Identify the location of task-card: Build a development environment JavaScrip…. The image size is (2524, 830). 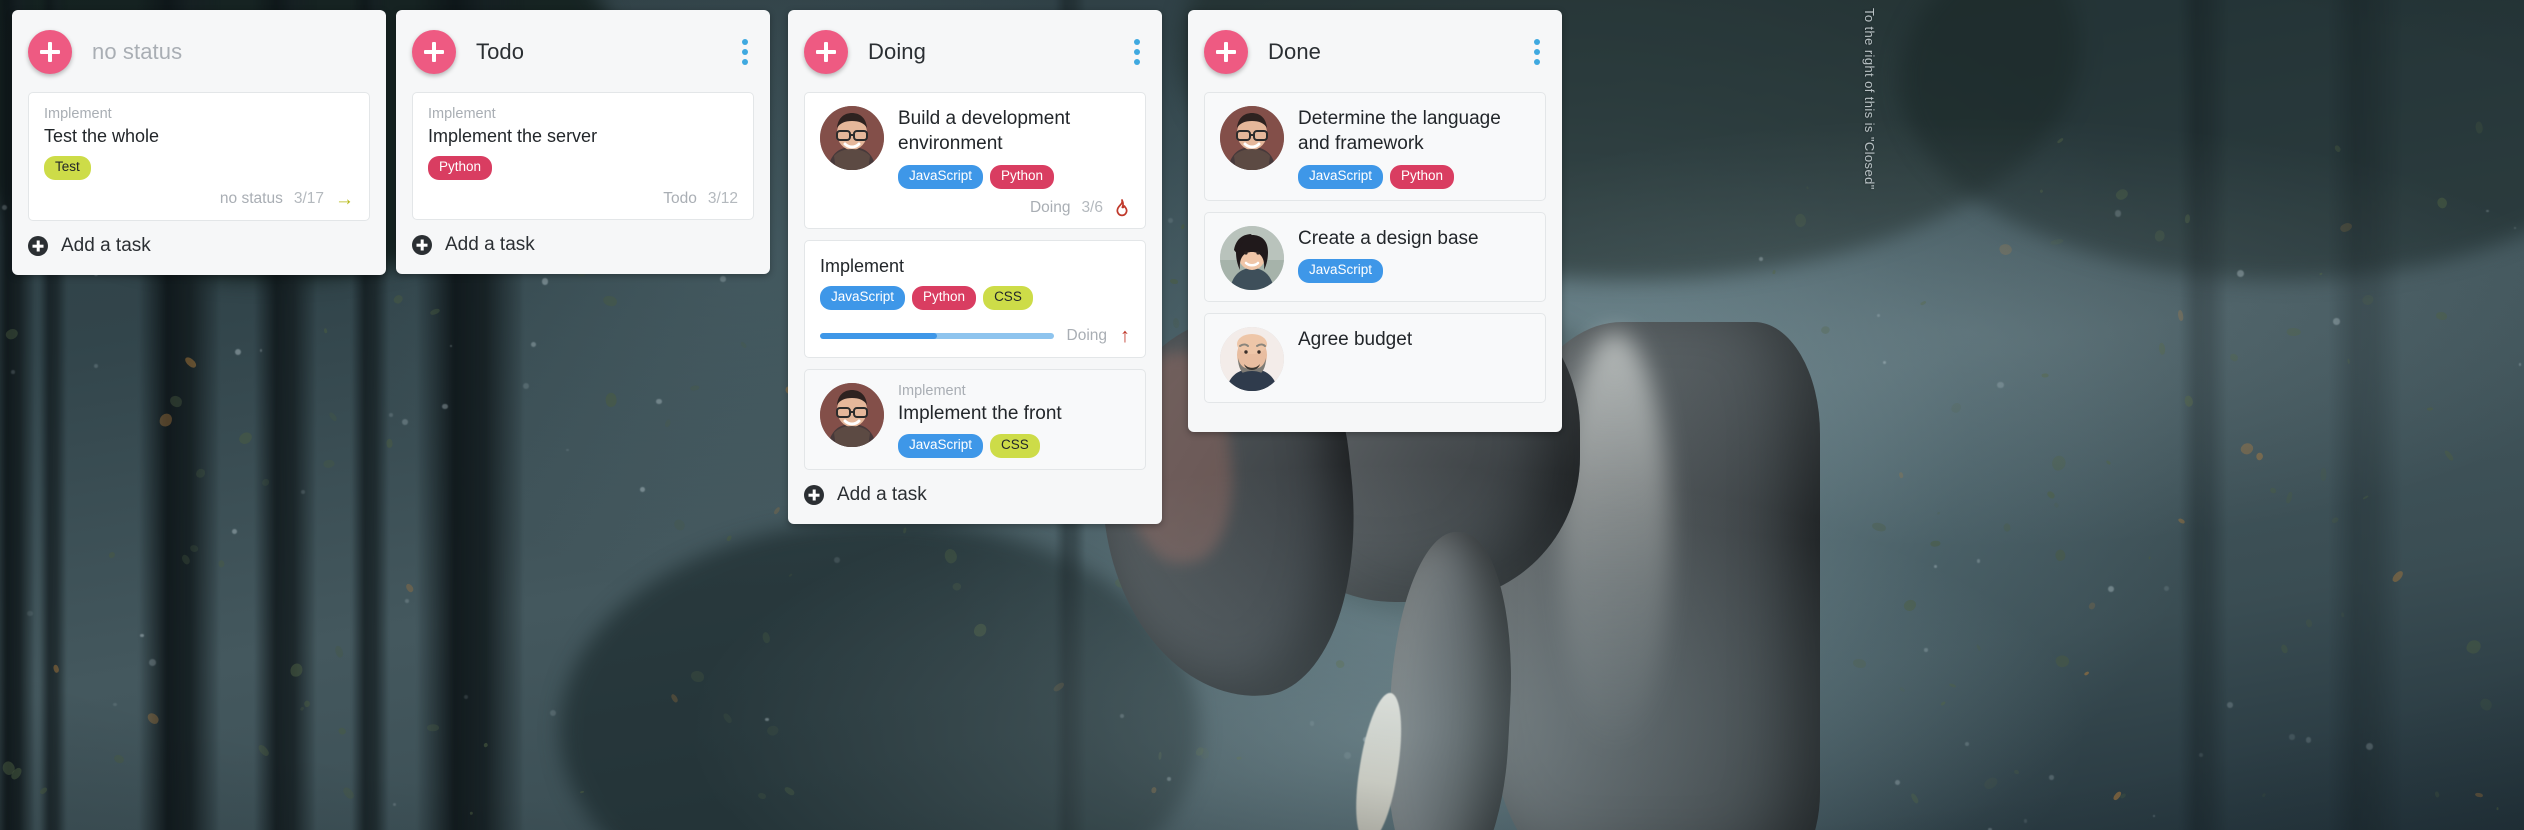
(975, 160).